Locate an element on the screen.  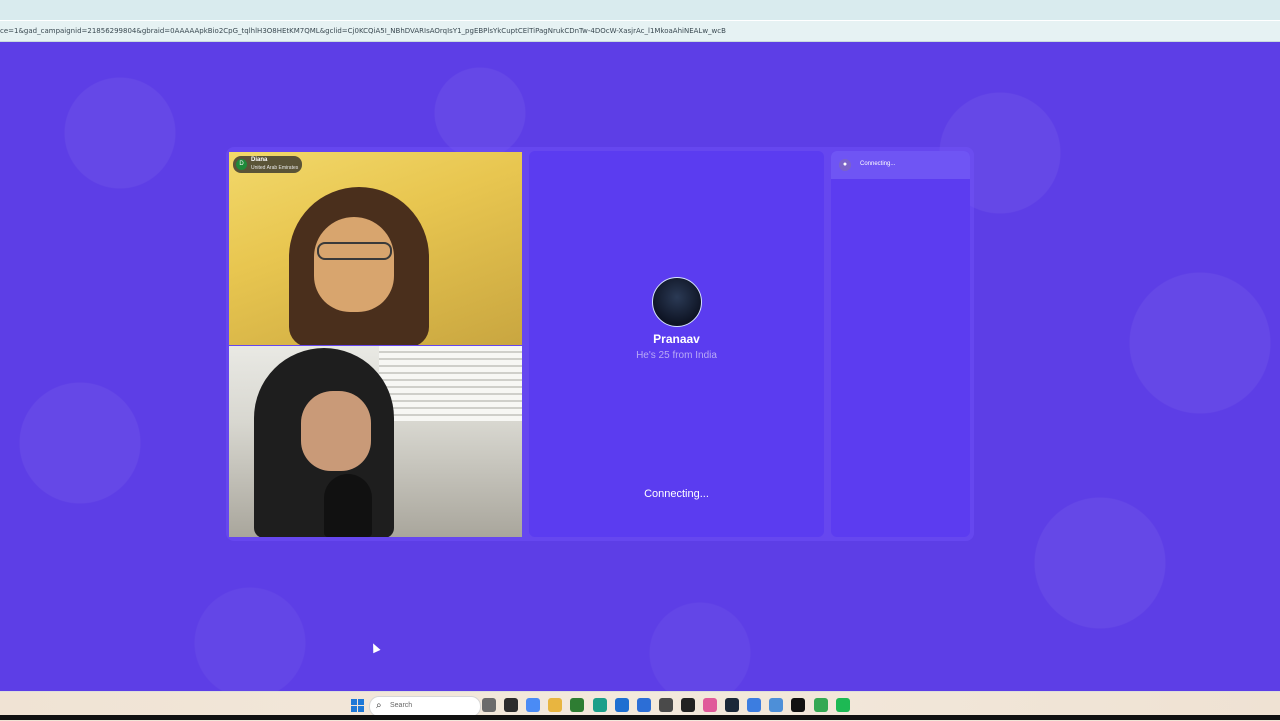
partner-name: Pranaav is located at coordinates (676, 339).